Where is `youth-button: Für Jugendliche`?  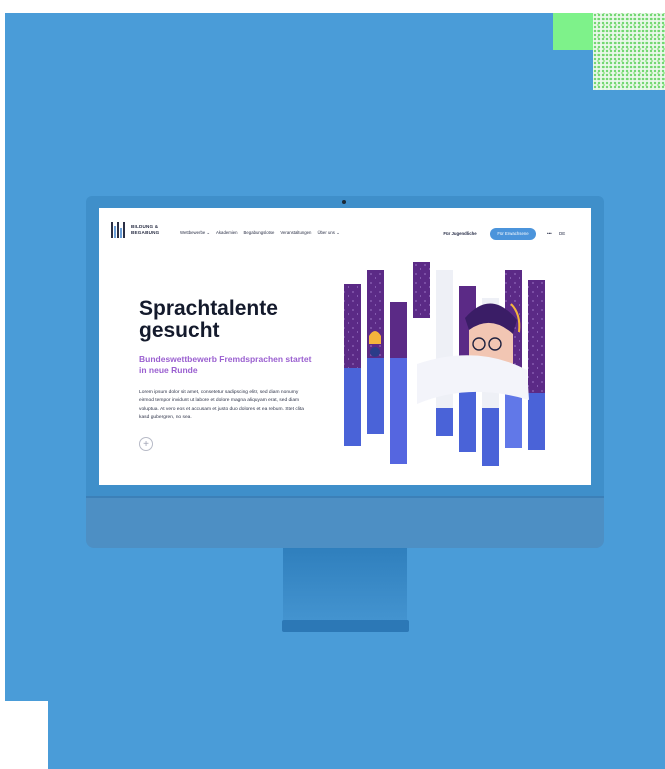 youth-button: Für Jugendliche is located at coordinates (460, 234).